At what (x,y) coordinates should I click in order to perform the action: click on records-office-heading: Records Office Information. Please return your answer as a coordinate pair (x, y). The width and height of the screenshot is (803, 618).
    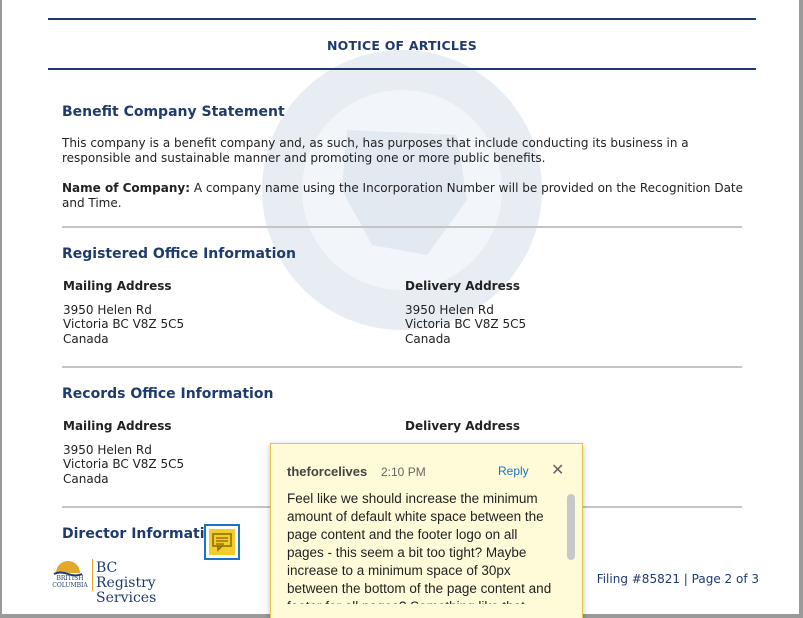
    Looking at the image, I should click on (168, 394).